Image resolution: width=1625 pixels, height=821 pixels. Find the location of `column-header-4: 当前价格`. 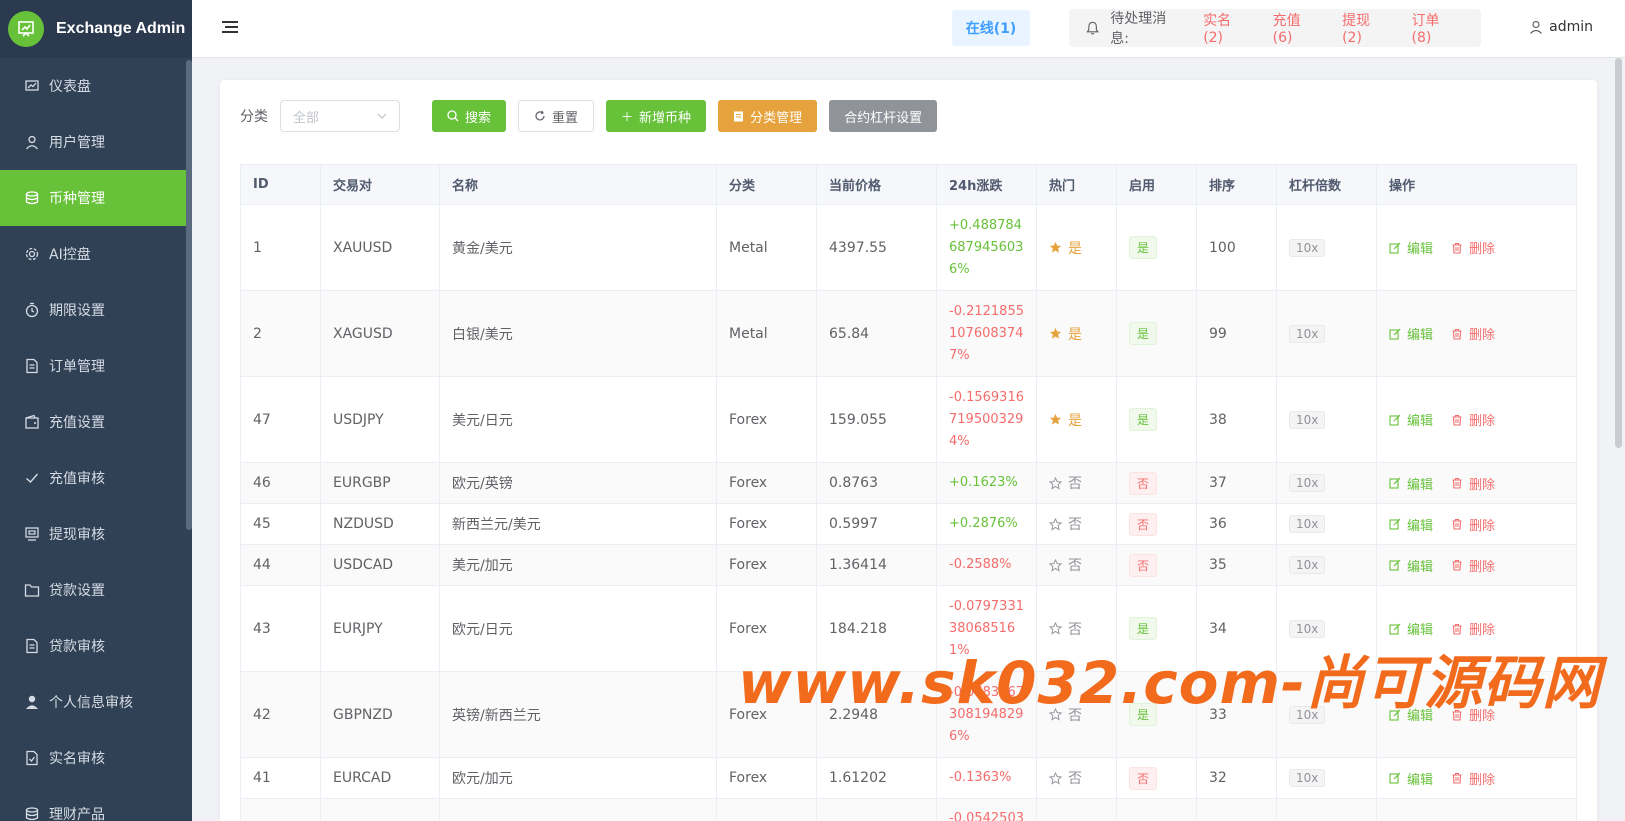

column-header-4: 当前价格 is located at coordinates (876, 184).